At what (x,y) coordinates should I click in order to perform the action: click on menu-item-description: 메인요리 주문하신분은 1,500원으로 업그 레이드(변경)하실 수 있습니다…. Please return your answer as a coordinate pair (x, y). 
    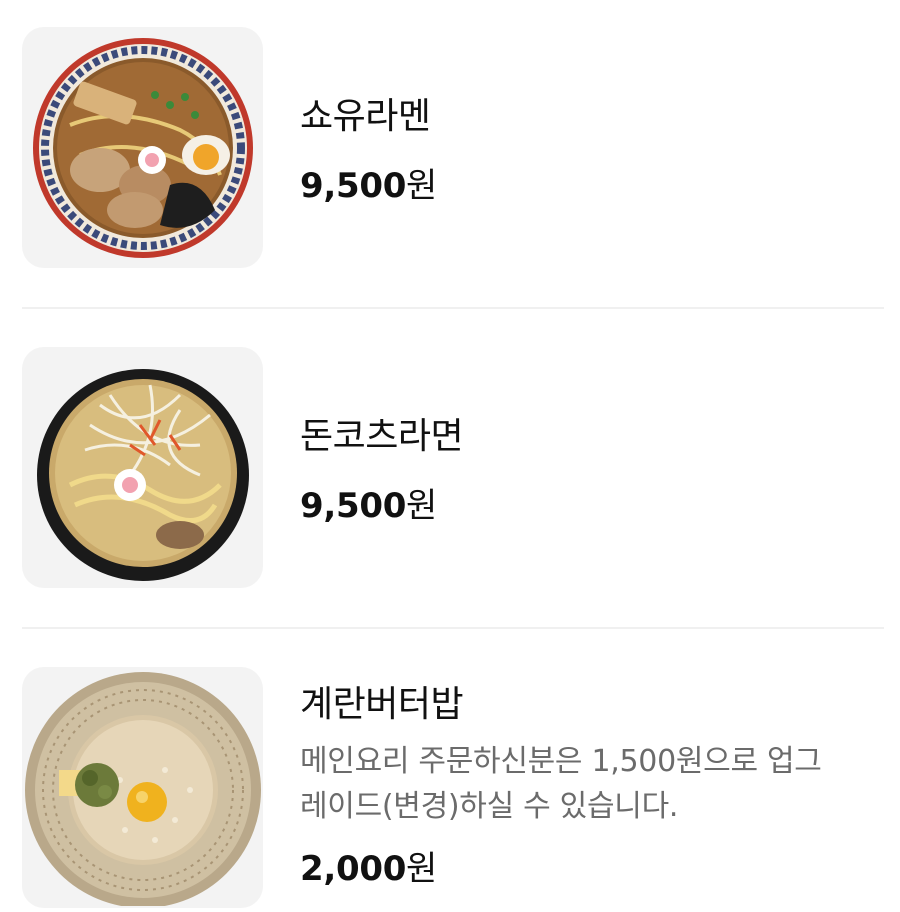
    Looking at the image, I should click on (590, 784).